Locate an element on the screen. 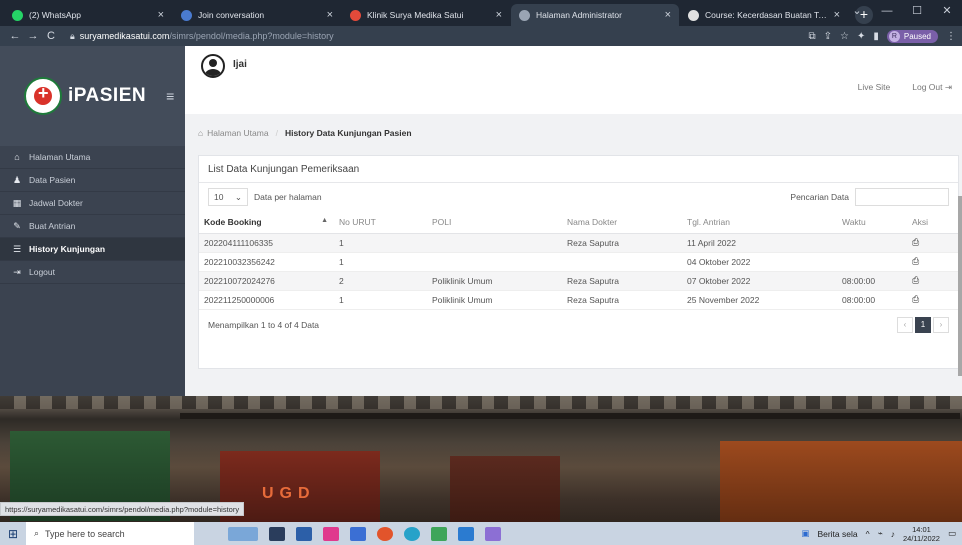  table-cell: 1 is located at coordinates (380, 262).